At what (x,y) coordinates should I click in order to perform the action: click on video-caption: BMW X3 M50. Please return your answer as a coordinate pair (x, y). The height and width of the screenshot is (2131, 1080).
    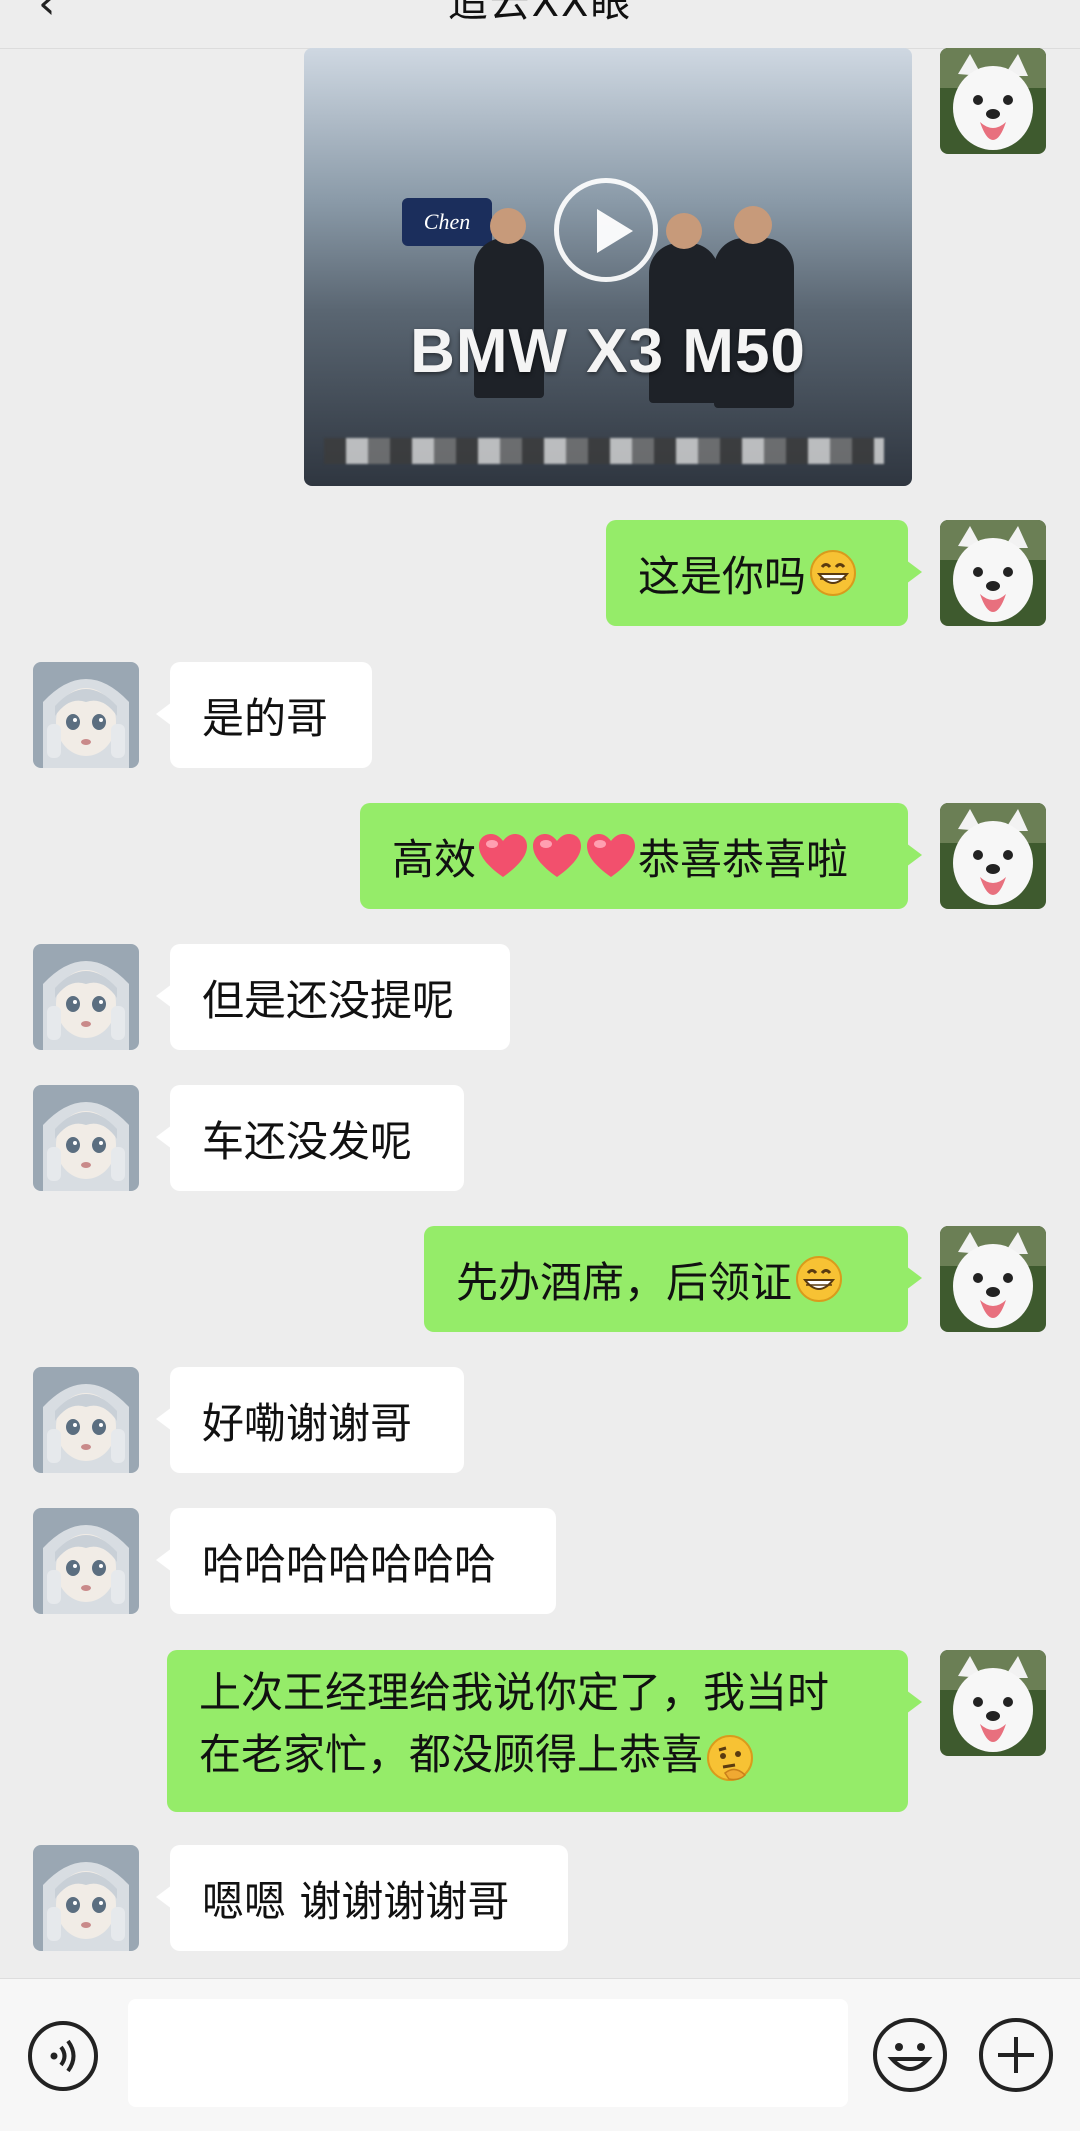
    Looking at the image, I should click on (608, 351).